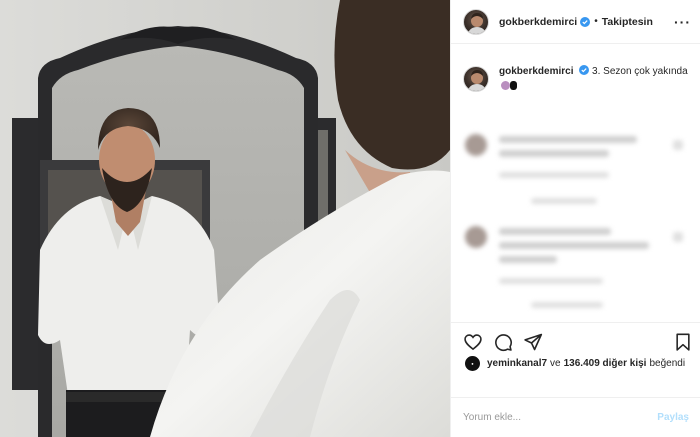 The image size is (700, 437). Describe the element at coordinates (575, 340) in the screenshot. I see `action-bar` at that location.